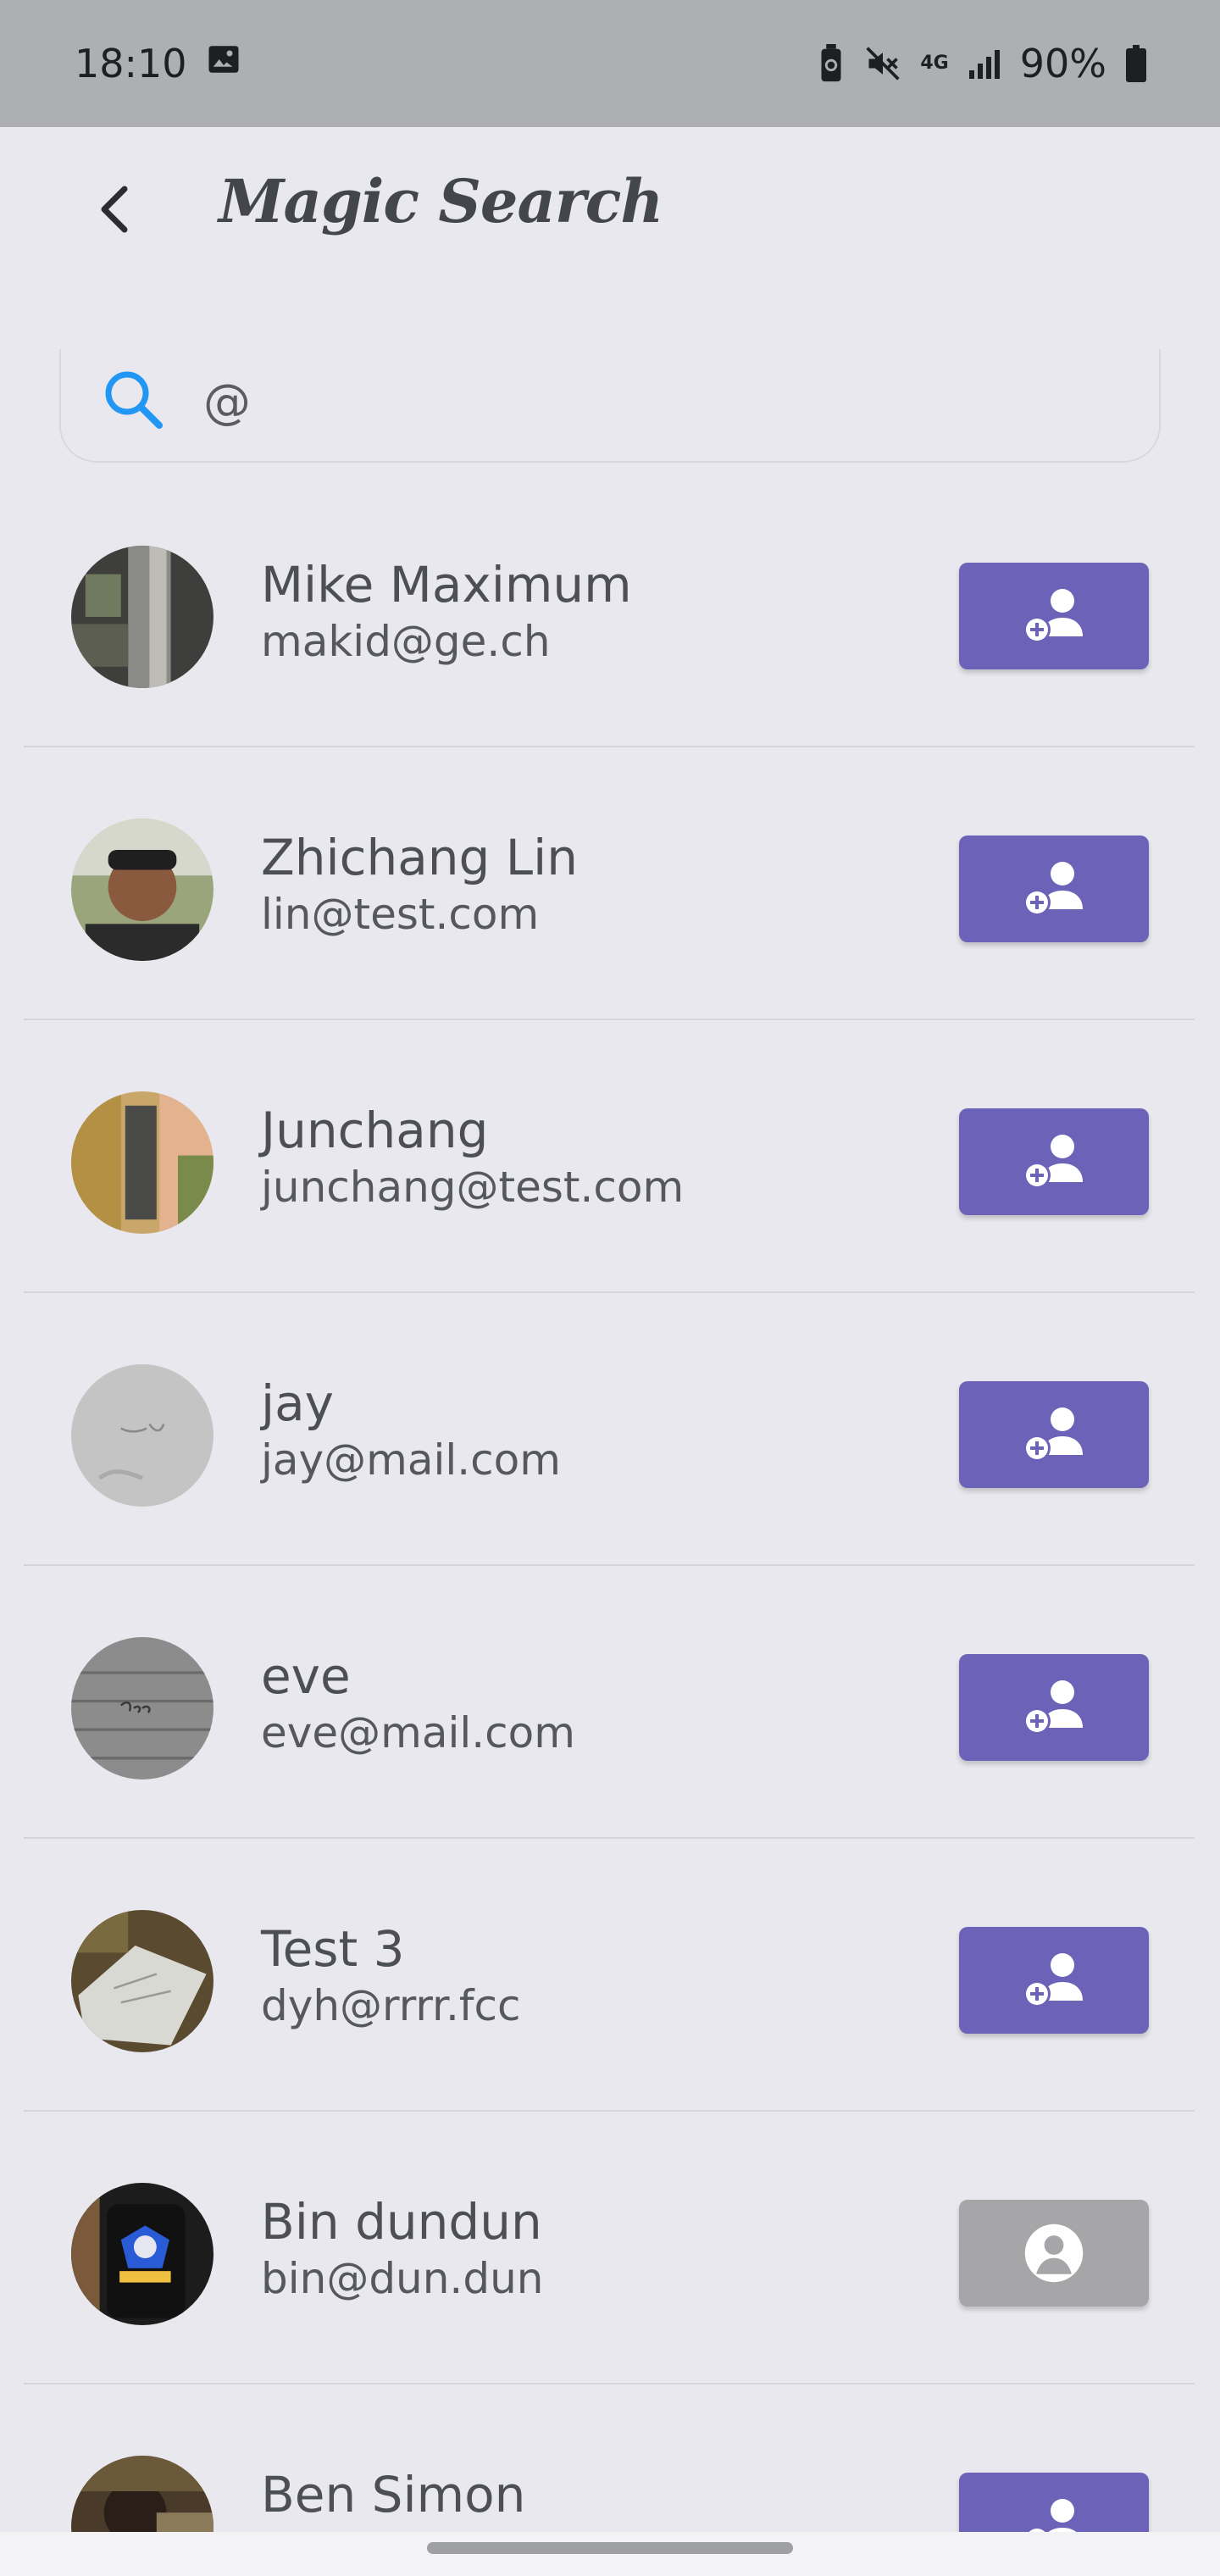 This screenshot has height=2576, width=1220. I want to click on mute-icon, so click(882, 63).